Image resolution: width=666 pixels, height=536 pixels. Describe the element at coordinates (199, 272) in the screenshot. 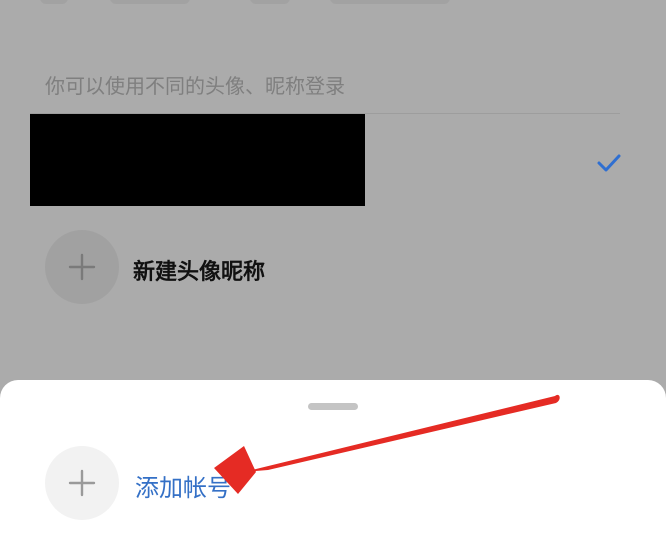

I see `new-profile-label: 新建头像昵称` at that location.